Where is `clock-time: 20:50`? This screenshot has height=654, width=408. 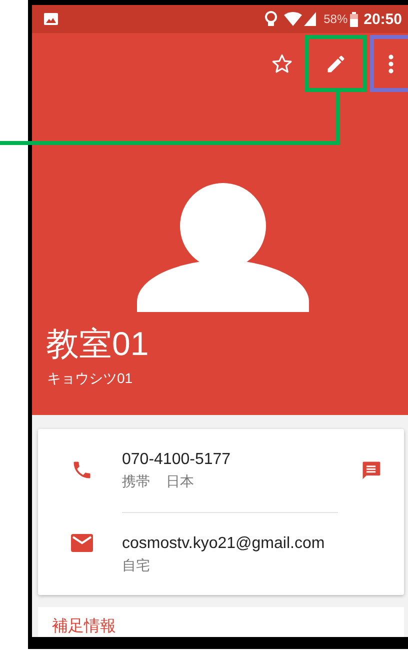
clock-time: 20:50 is located at coordinates (383, 19).